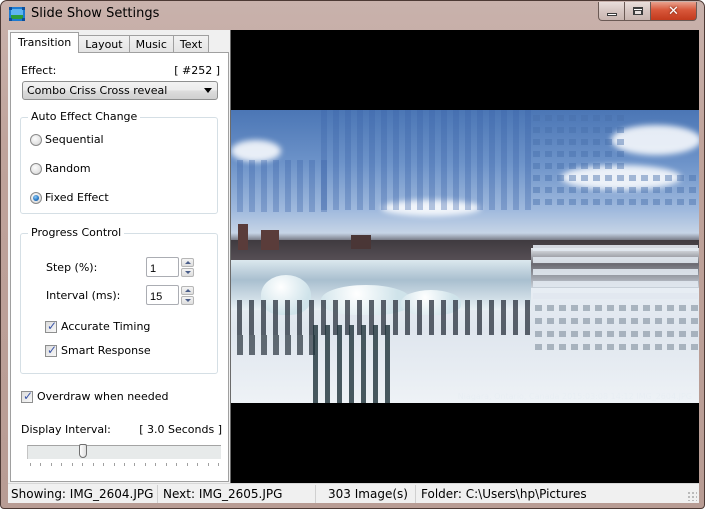  I want to click on accurate-timing-check: ✓, so click(51, 326).